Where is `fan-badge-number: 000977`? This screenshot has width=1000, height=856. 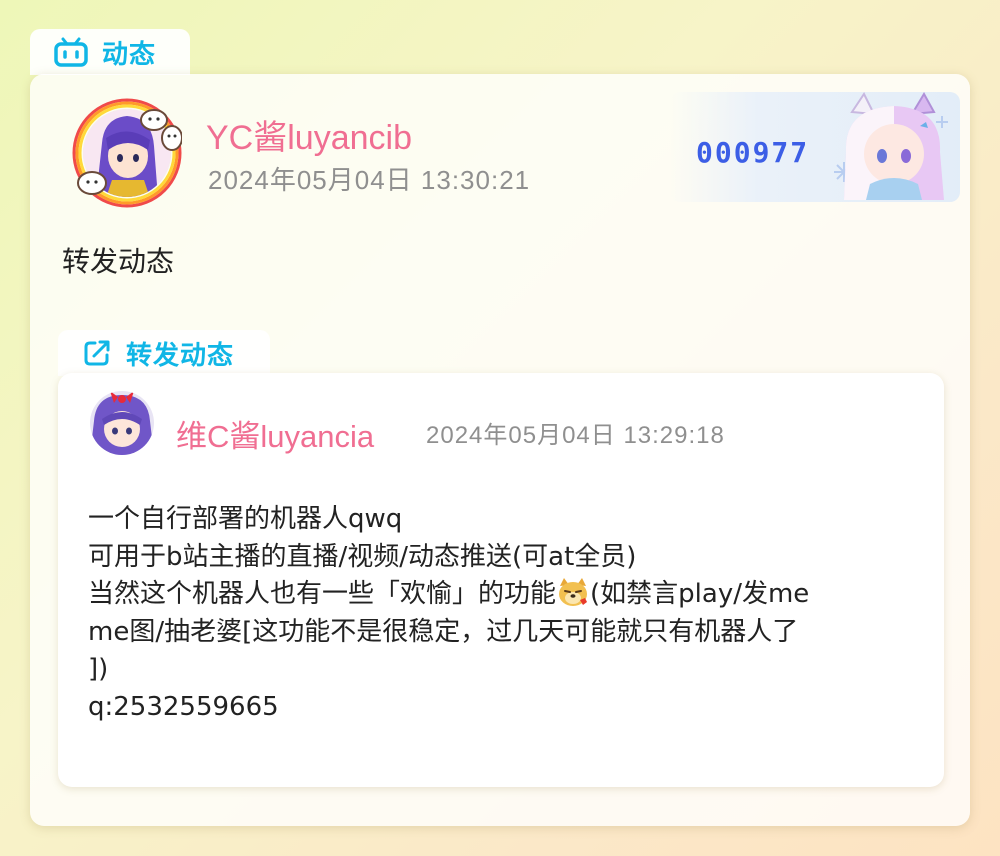
fan-badge-number: 000977 is located at coordinates (753, 152).